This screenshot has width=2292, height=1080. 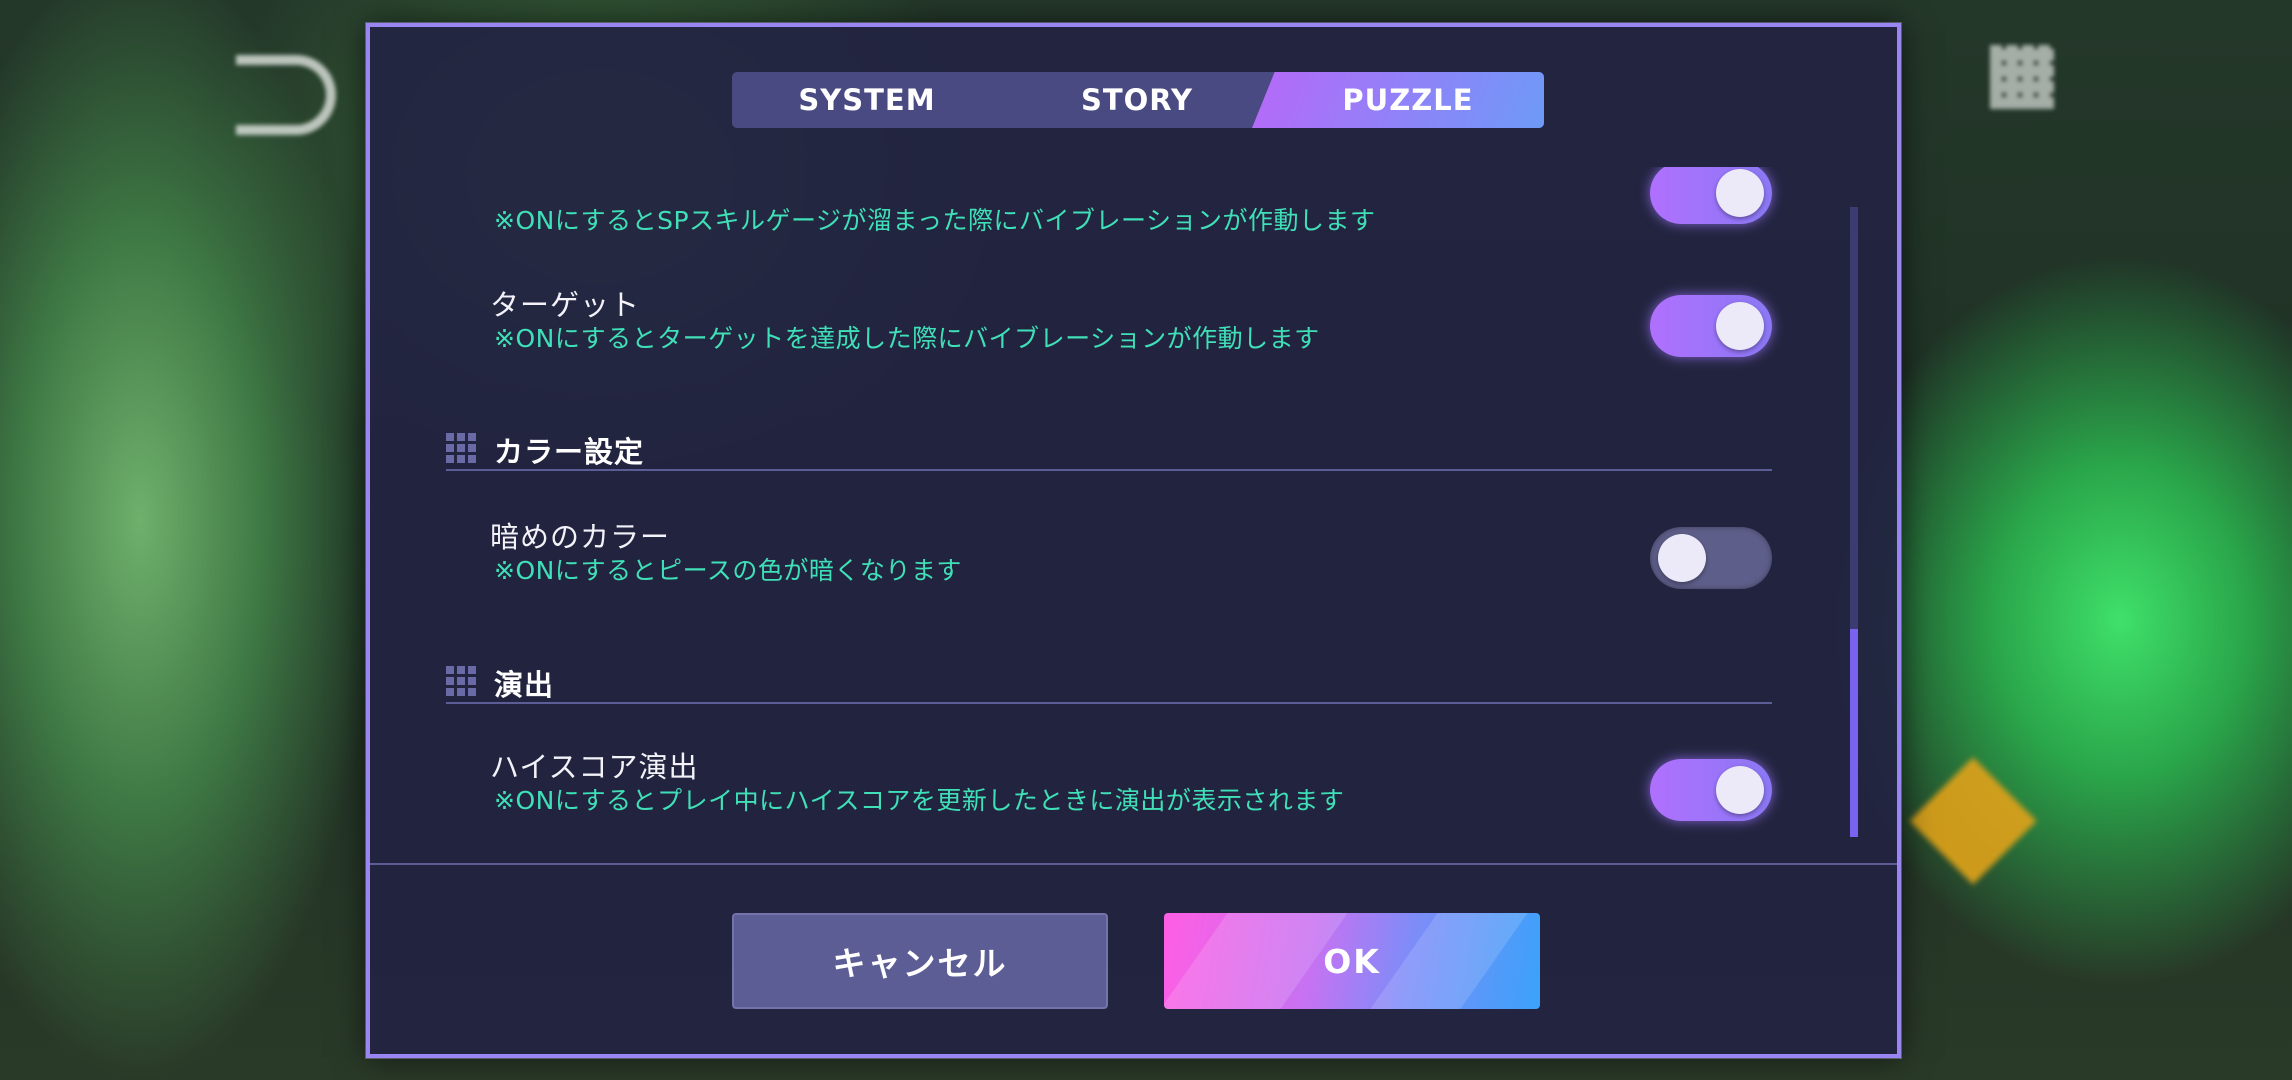 I want to click on setting-description: ※ONにするとターゲットを達成した際にバイブレーションが作動します, so click(x=907, y=338).